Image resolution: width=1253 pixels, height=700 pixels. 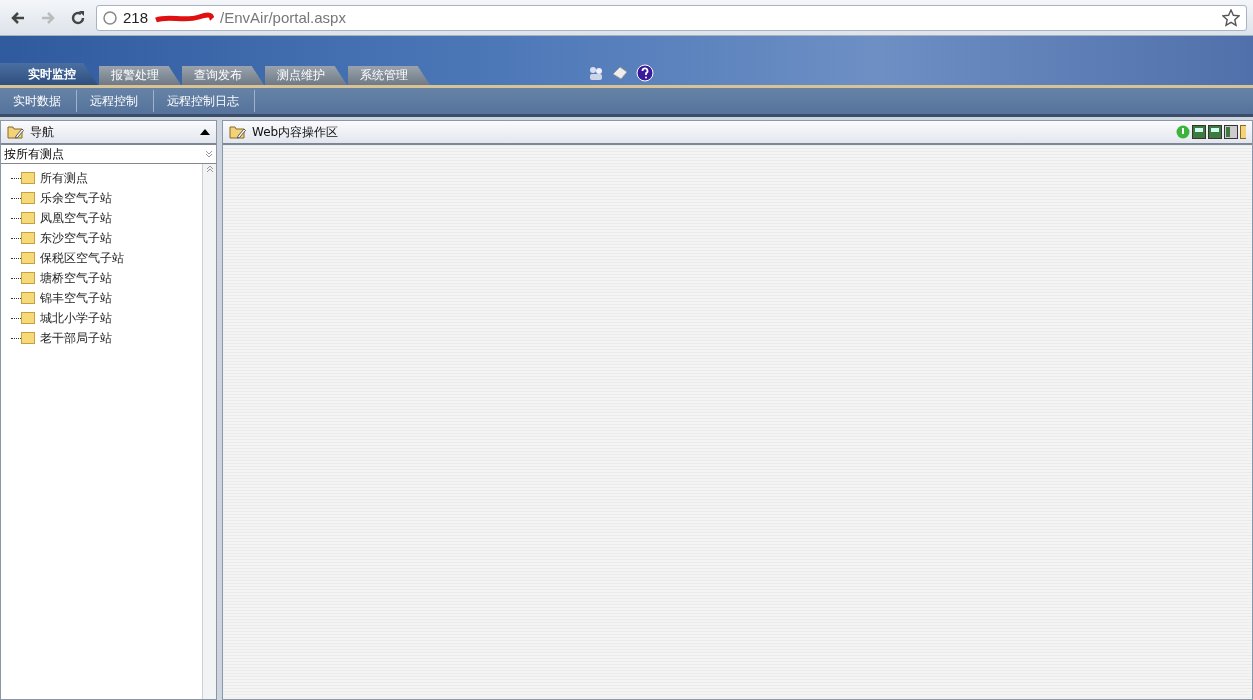 What do you see at coordinates (136, 17) in the screenshot?
I see `url-text: 218` at bounding box center [136, 17].